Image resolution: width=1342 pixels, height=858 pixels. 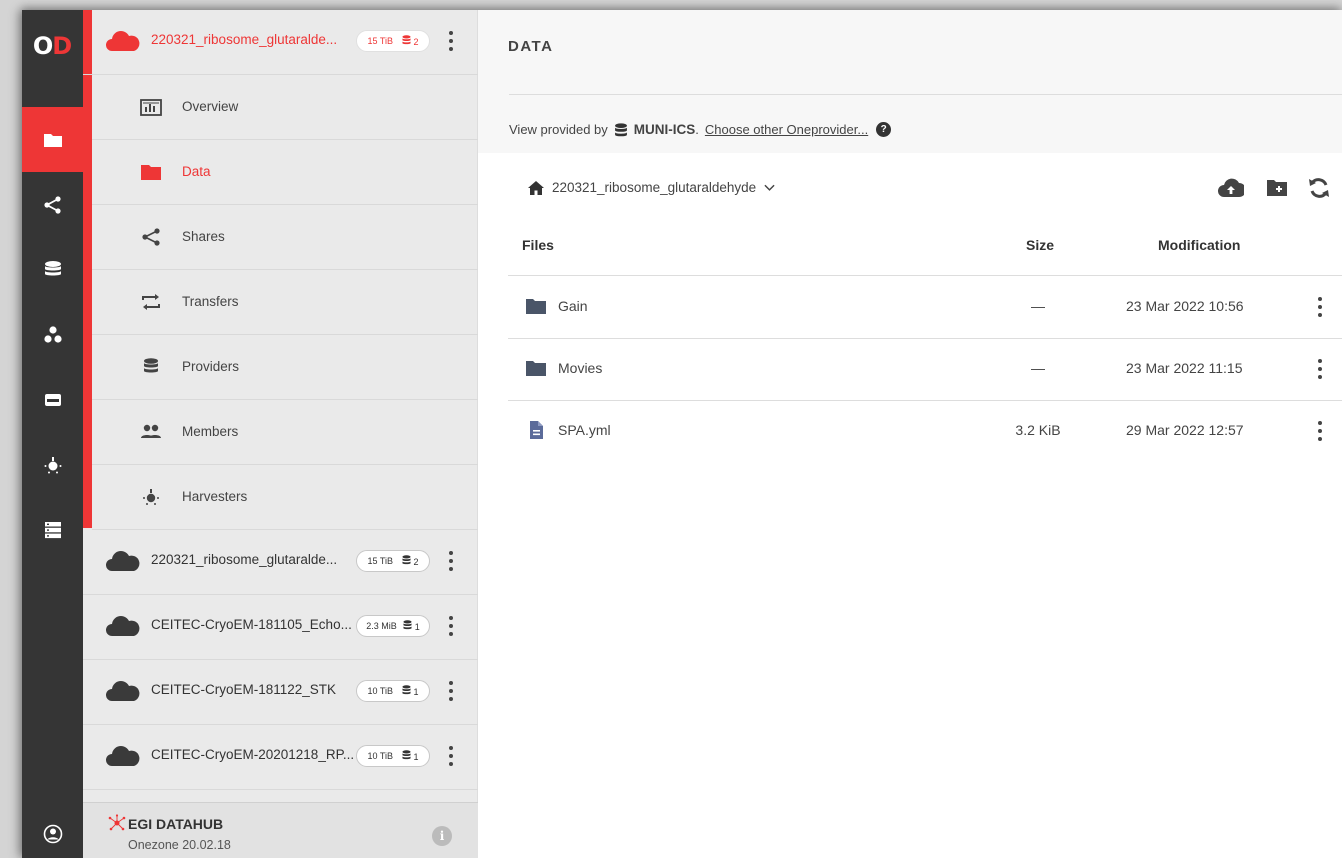 I want to click on column-header-modification: Modification, so click(x=1199, y=245).